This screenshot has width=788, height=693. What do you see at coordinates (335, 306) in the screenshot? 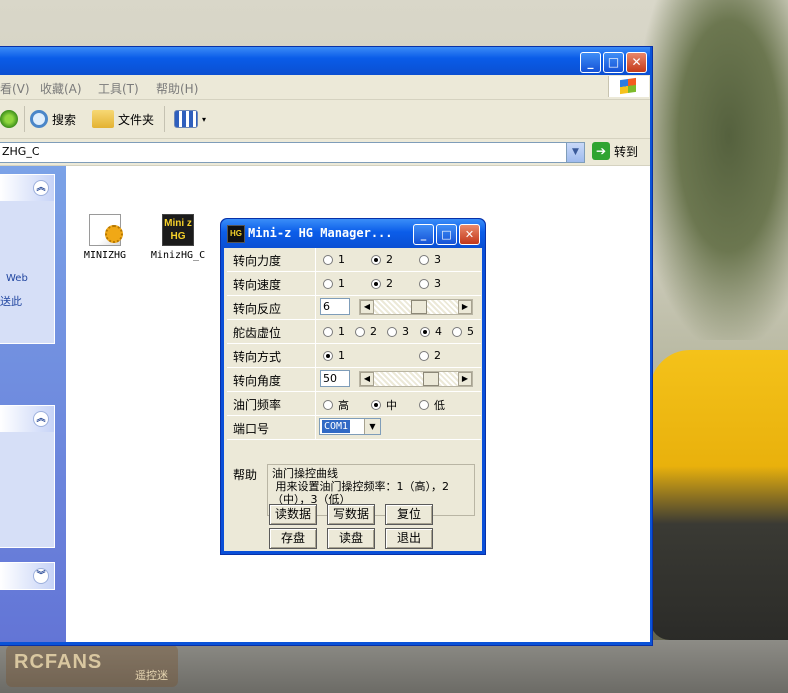
I see `steering-response-value: 6` at bounding box center [335, 306].